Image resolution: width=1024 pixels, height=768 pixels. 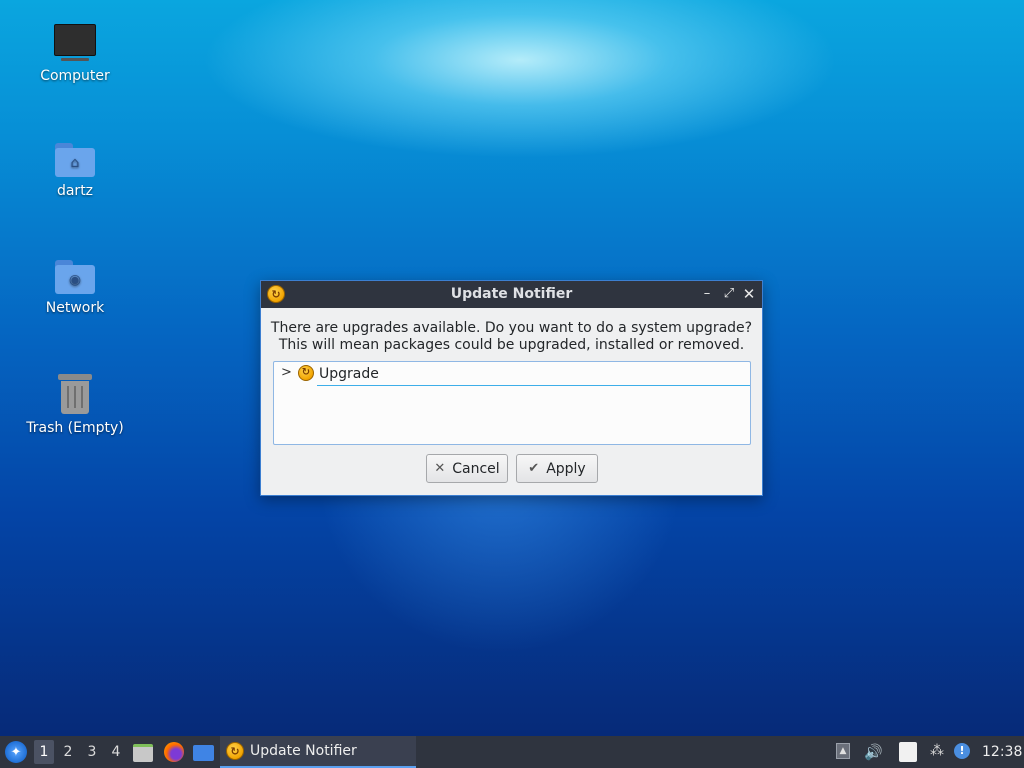 I want to click on update-notifier-task-icon: ↻, so click(x=235, y=751).